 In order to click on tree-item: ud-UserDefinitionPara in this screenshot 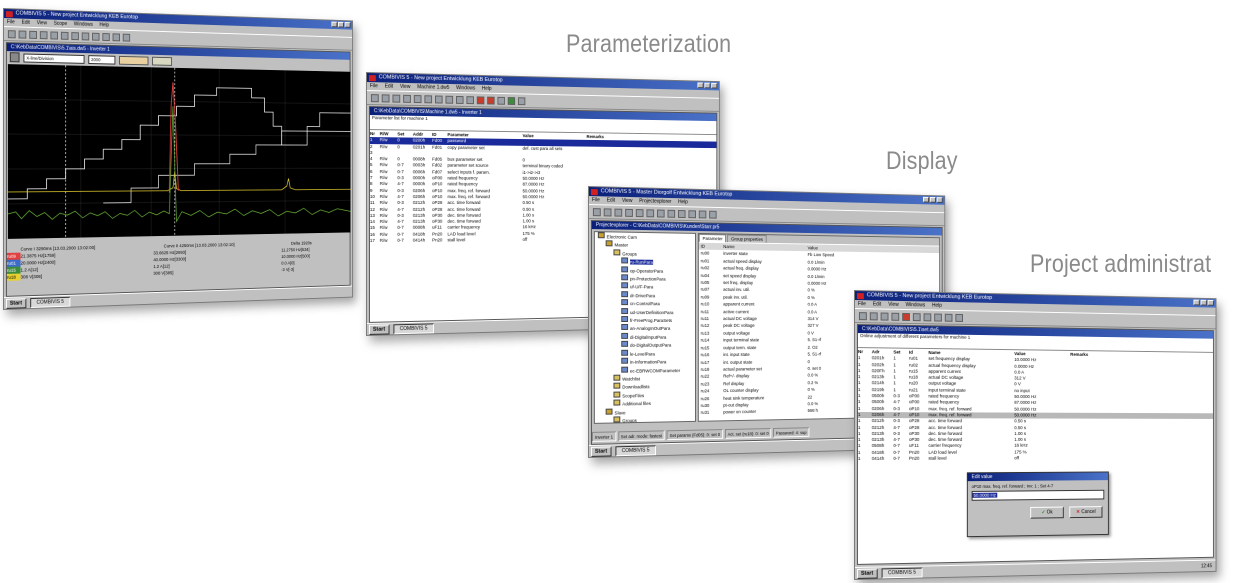, I will do `click(645, 312)`.